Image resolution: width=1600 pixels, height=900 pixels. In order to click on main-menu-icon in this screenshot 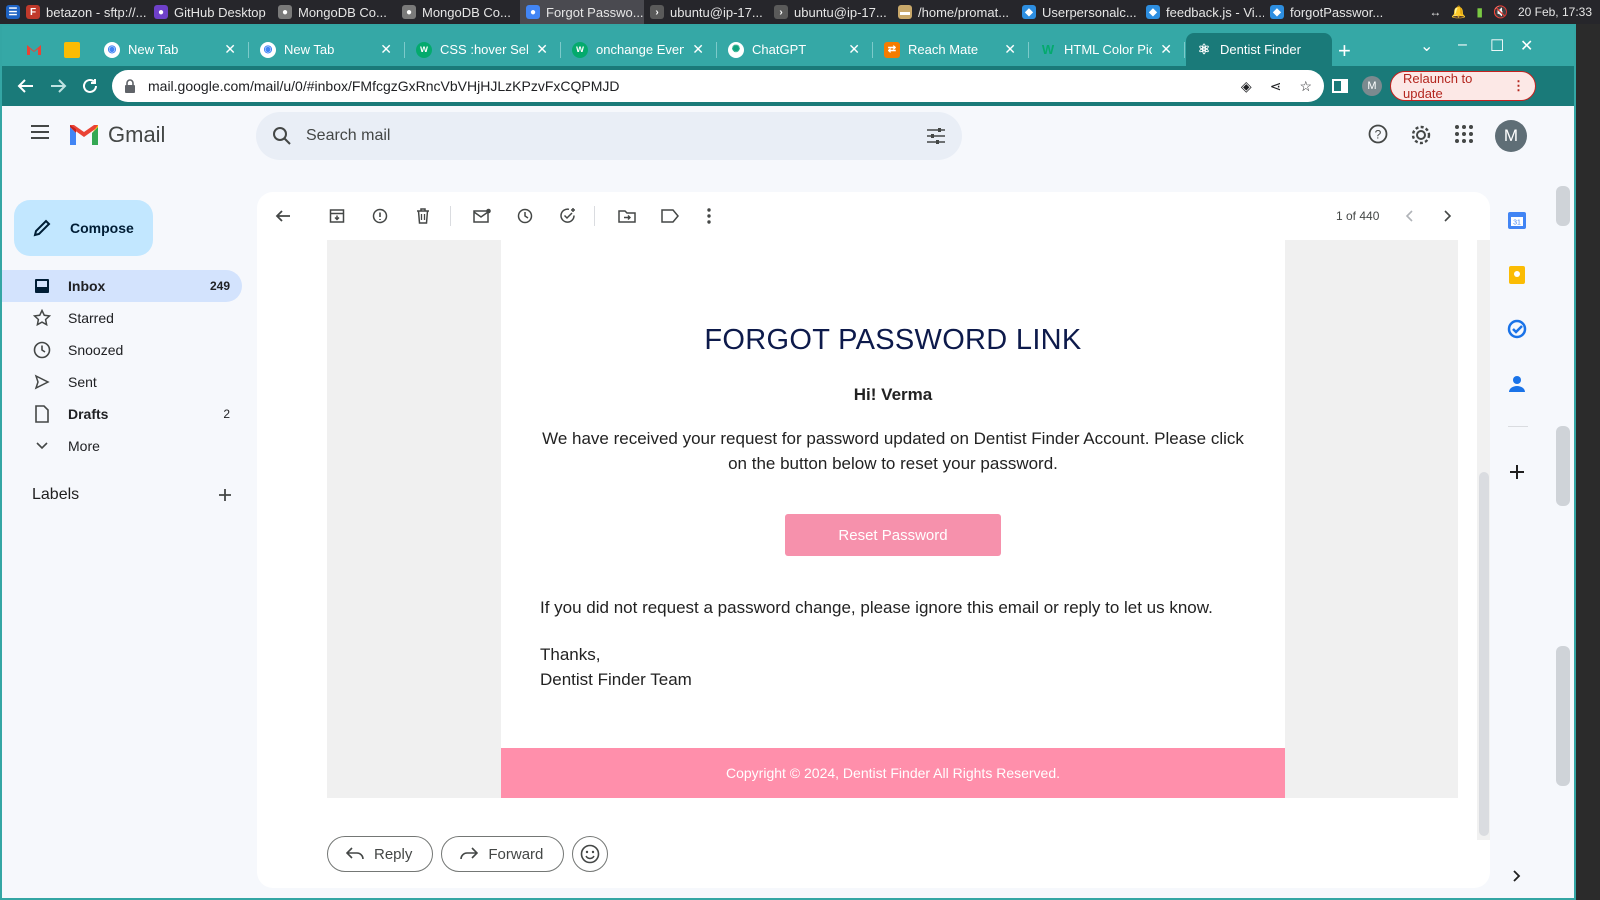, I will do `click(40, 132)`.